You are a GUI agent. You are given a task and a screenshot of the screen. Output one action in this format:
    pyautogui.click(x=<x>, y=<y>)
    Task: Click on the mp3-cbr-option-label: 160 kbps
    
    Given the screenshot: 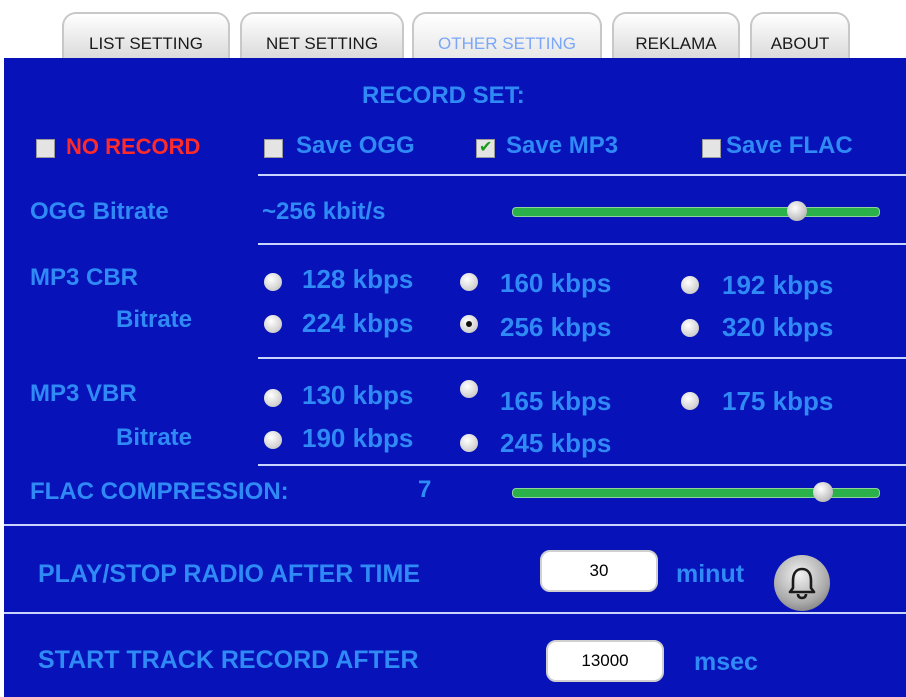 What is the action you would take?
    pyautogui.click(x=556, y=283)
    